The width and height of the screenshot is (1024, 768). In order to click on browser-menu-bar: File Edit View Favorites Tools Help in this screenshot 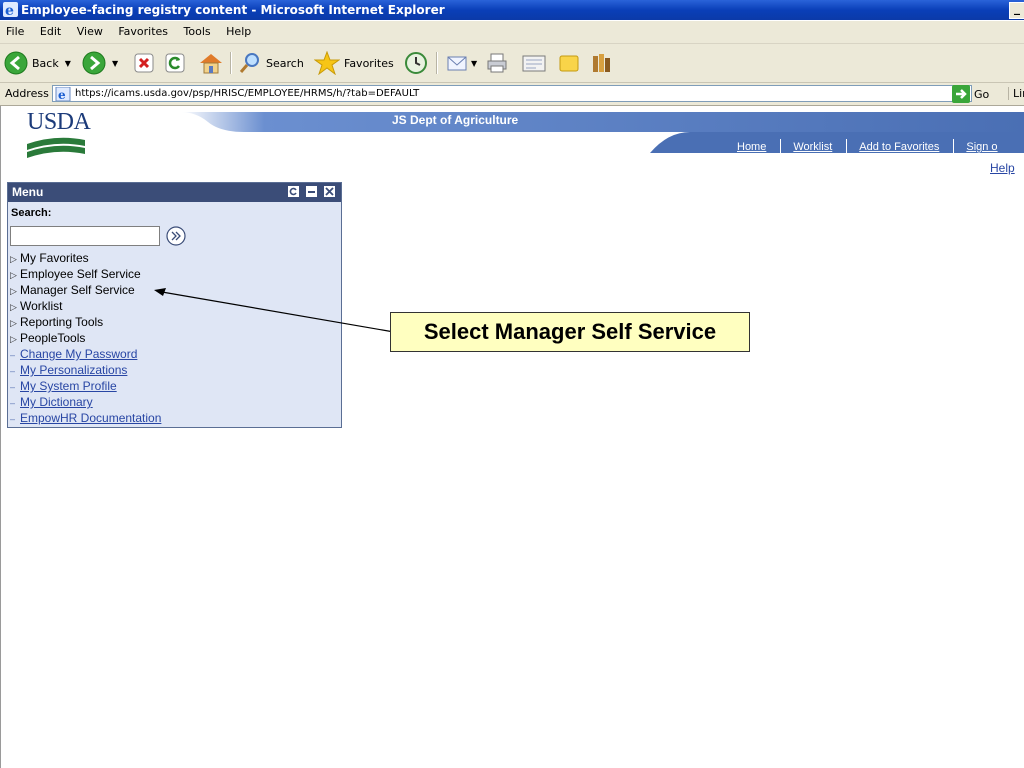, I will do `click(512, 32)`.